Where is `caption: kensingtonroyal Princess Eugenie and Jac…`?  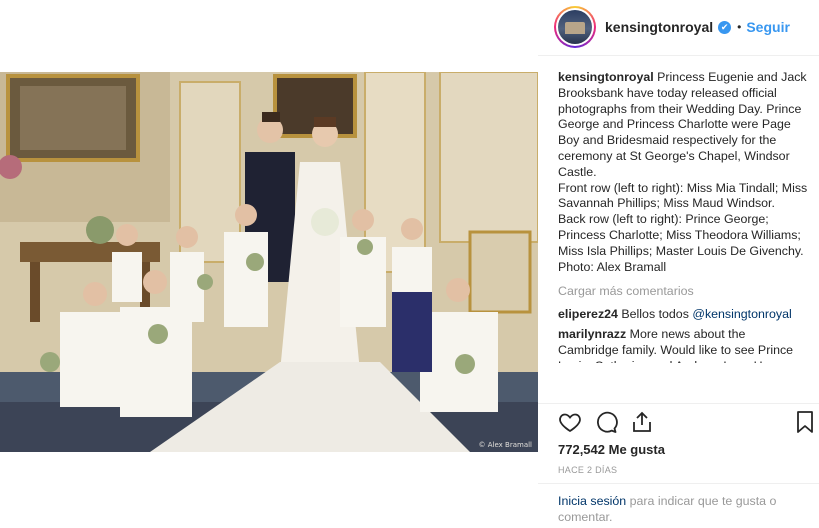 caption: kensingtonroyal Princess Eugenie and Jac… is located at coordinates (683, 172).